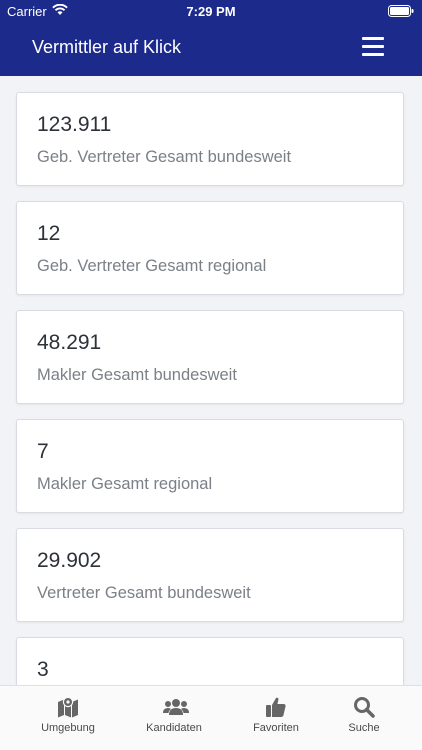  Describe the element at coordinates (49, 233) in the screenshot. I see `stat-value: 12` at that location.